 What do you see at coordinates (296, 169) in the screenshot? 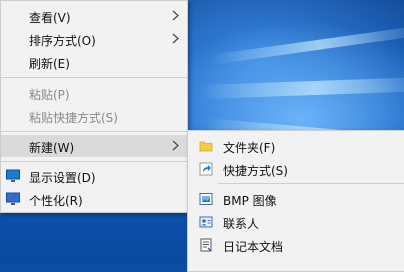
I see `submenu-item-shortcut: 快捷方式(S)` at bounding box center [296, 169].